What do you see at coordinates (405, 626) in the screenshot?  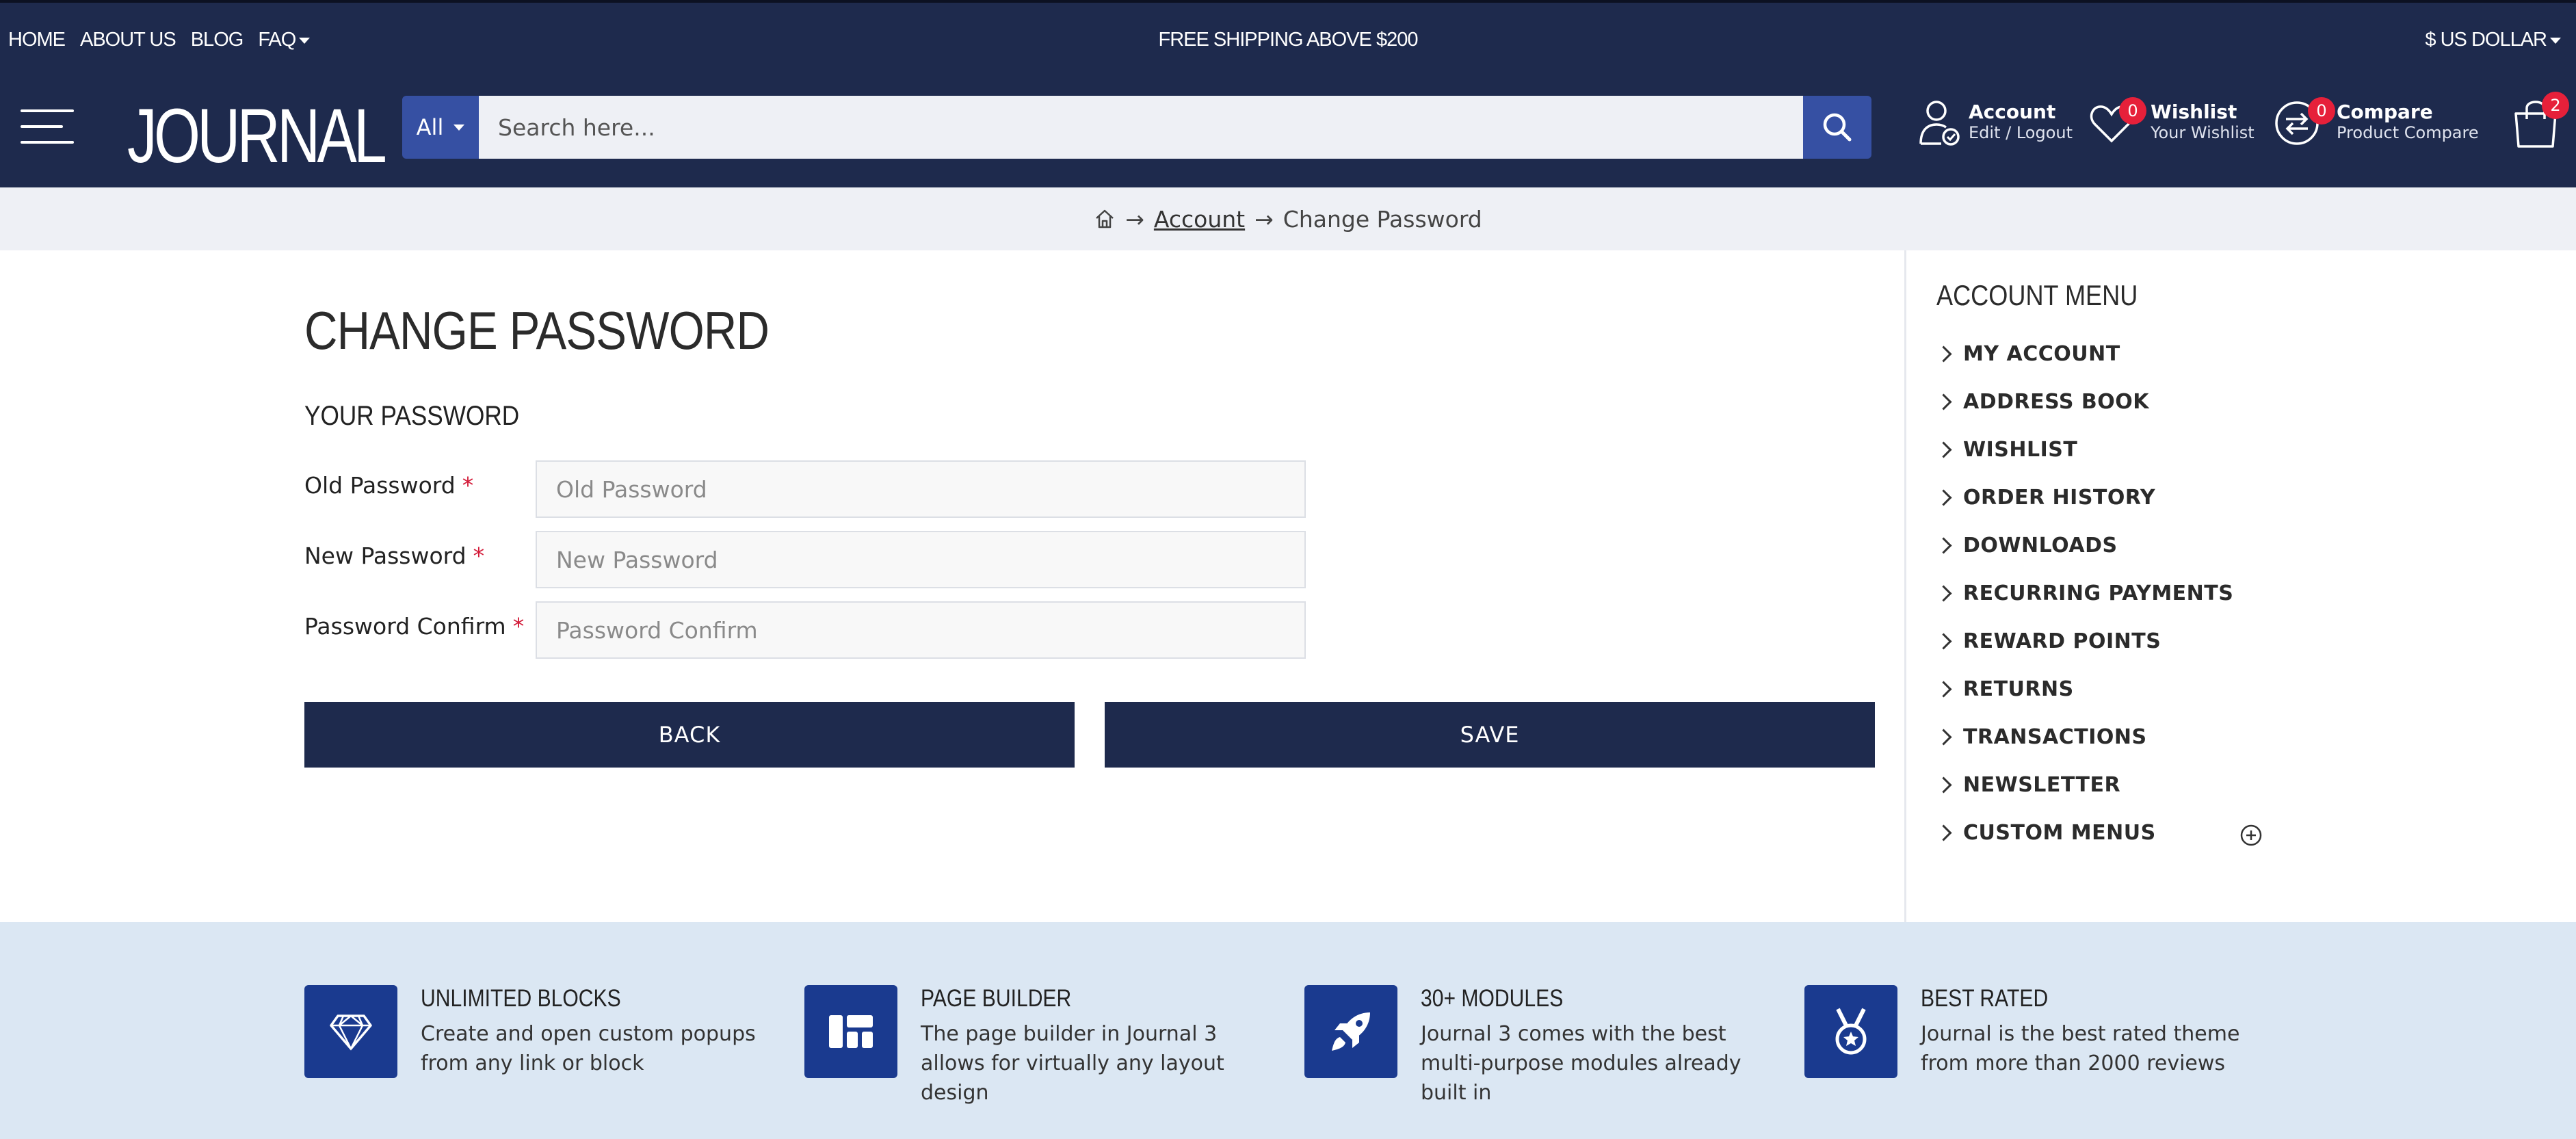 I see `password-confirm-label-text: Password Confirm` at bounding box center [405, 626].